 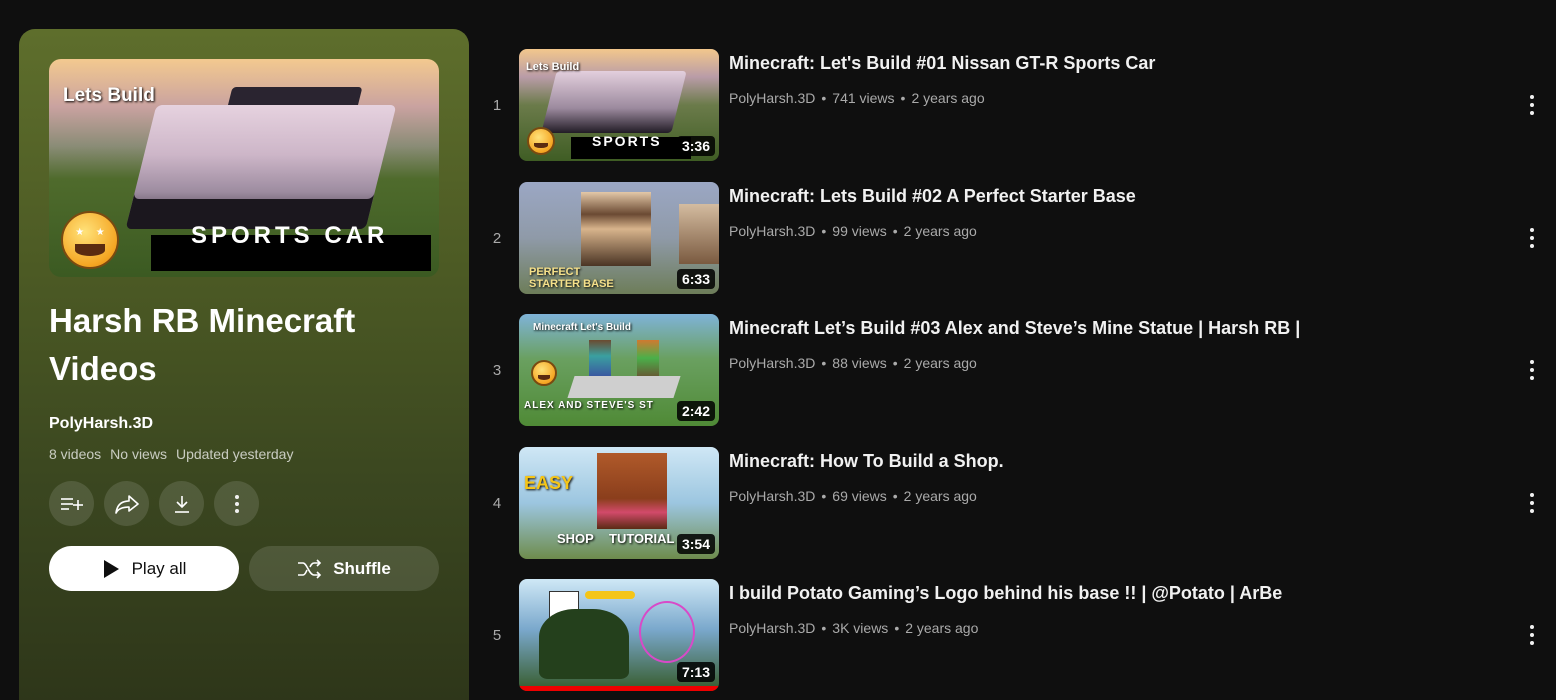 I want to click on video-meta: PolyHarsh.3D • 741 views • 2 years ago, so click(x=857, y=98).